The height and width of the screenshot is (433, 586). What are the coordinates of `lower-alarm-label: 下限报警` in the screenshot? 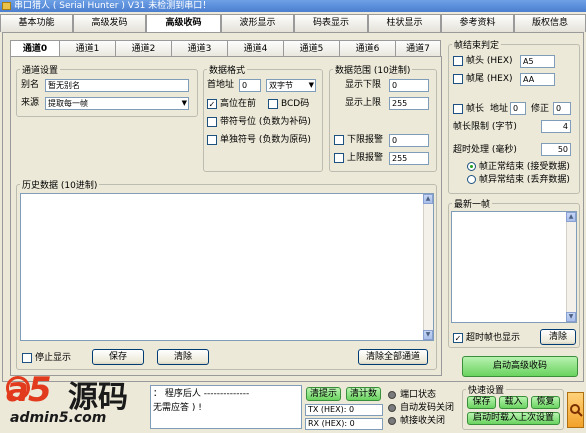 It's located at (365, 140).